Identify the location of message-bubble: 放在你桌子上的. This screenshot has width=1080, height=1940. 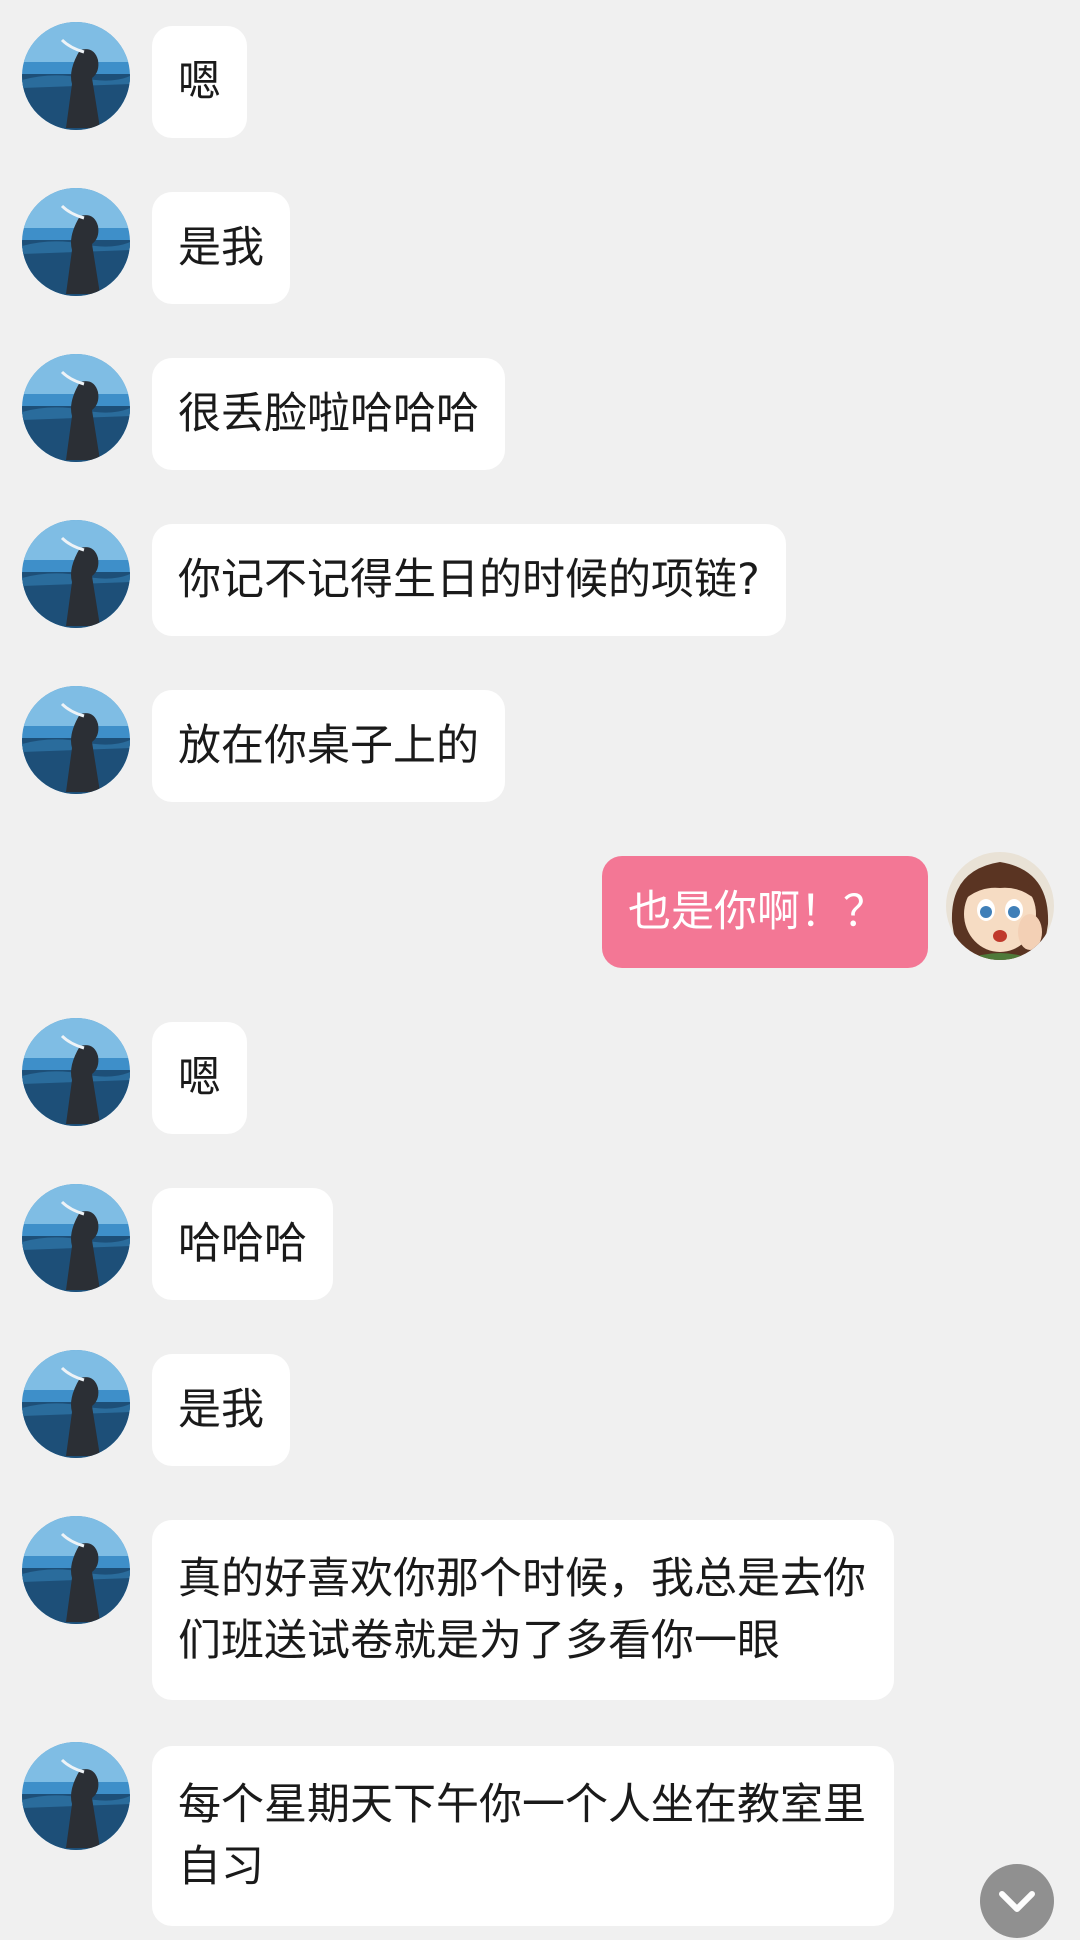
(328, 746).